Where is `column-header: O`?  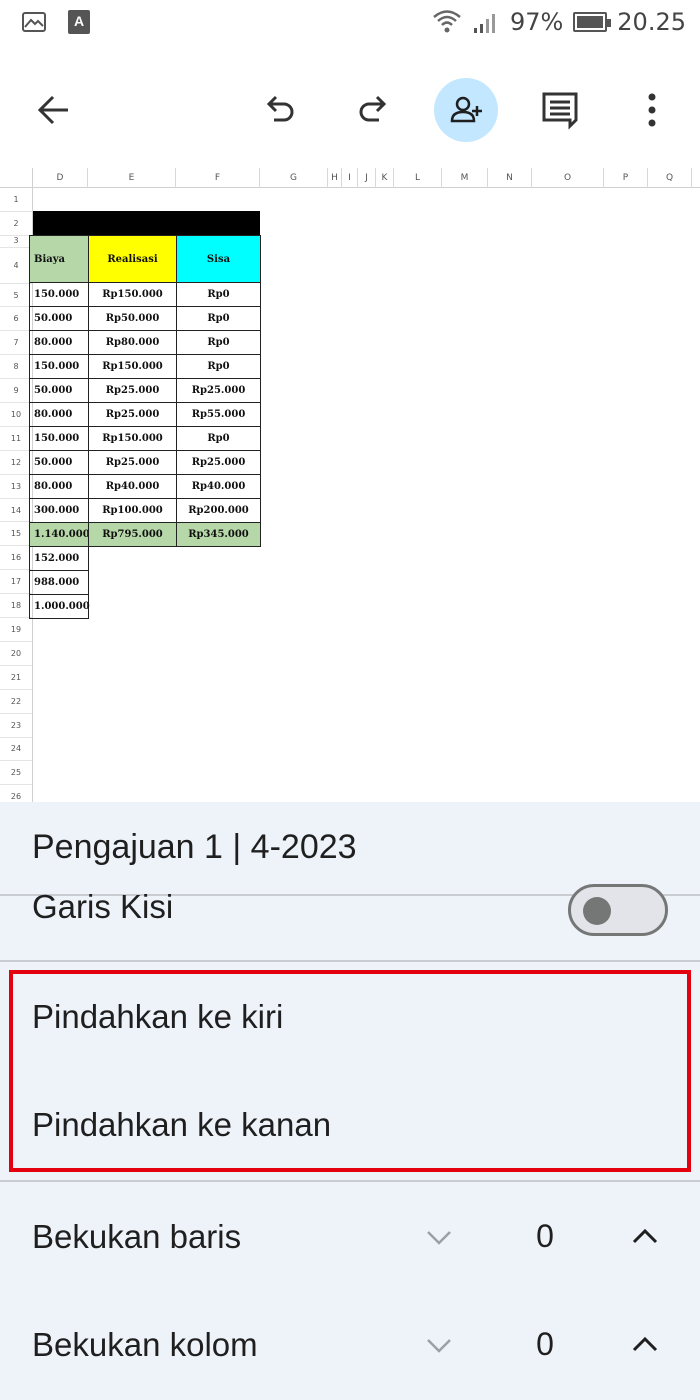 column-header: O is located at coordinates (568, 178).